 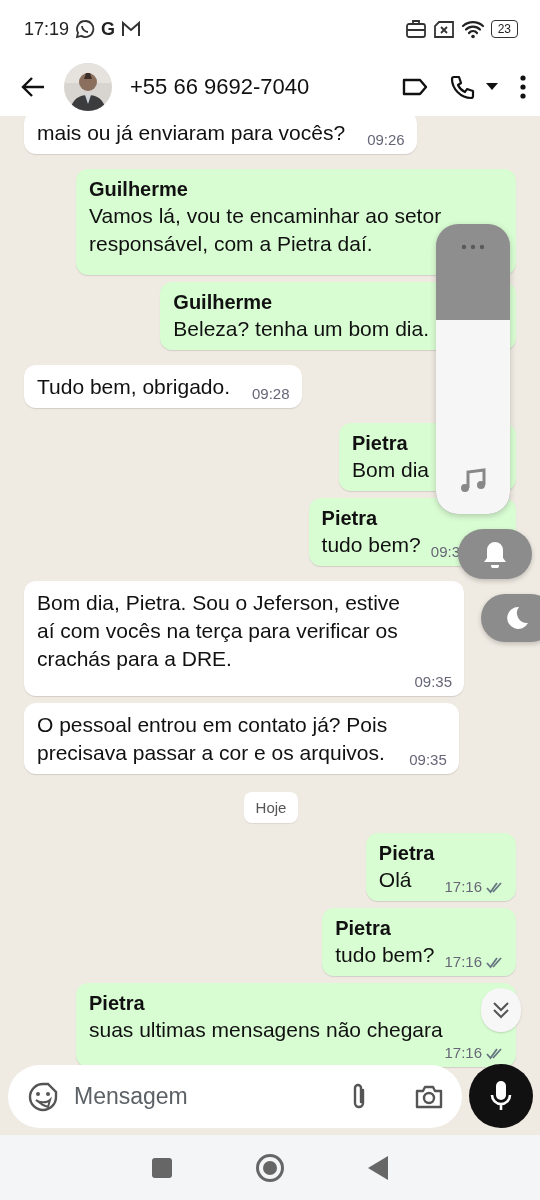 What do you see at coordinates (501, 1096) in the screenshot?
I see `microphone-icon` at bounding box center [501, 1096].